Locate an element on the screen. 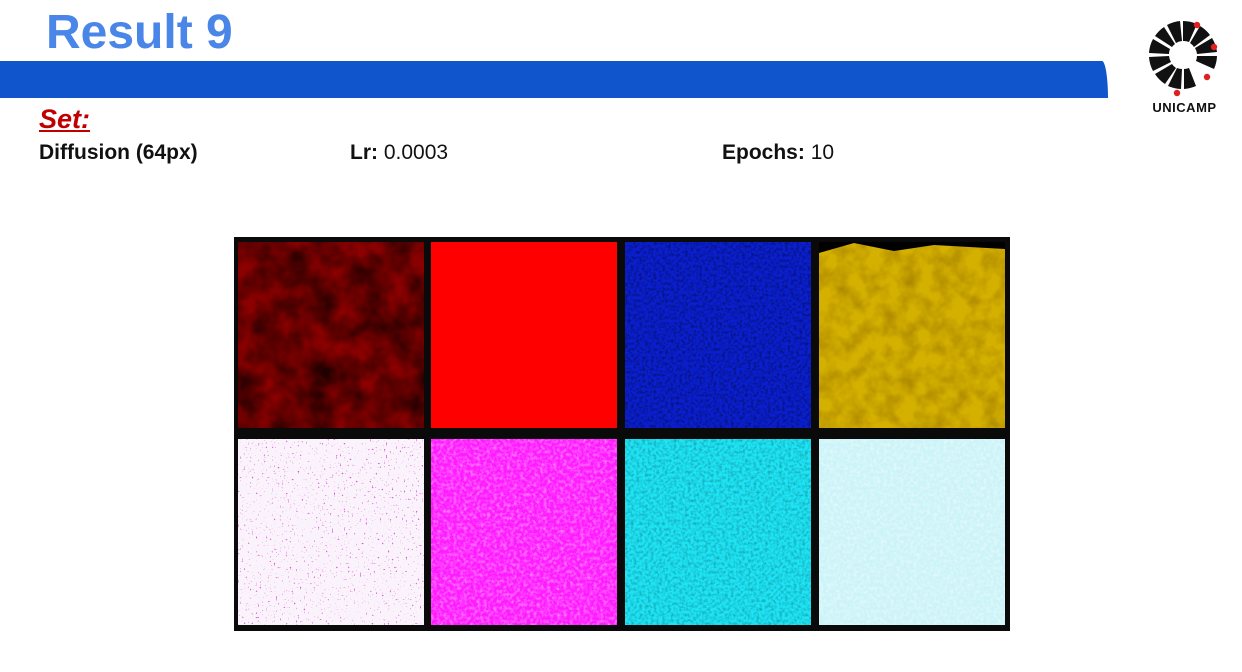 This screenshot has width=1242, height=672. sample-tile-dark-red is located at coordinates (331, 335).